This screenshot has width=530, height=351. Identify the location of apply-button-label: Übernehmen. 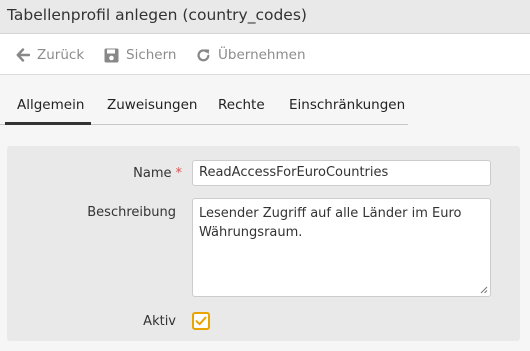
(262, 55).